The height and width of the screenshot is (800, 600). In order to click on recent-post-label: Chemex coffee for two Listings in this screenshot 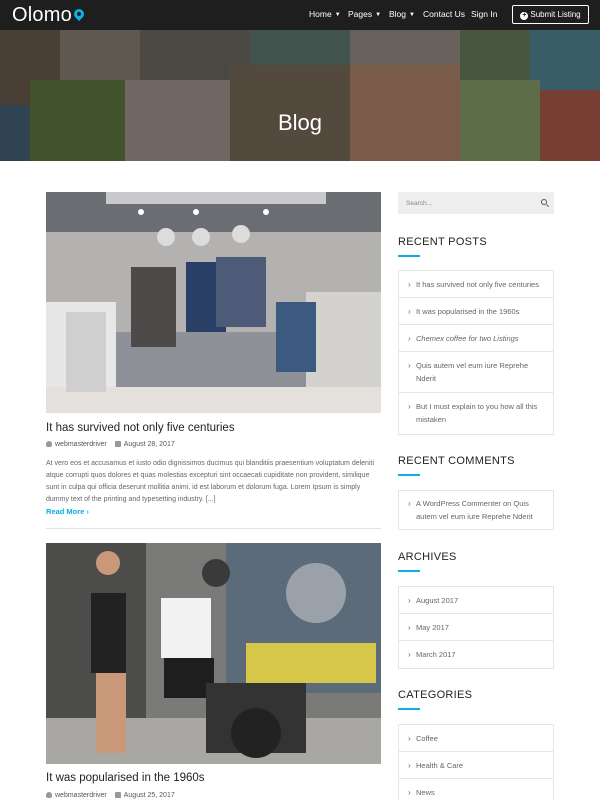, I will do `click(467, 338)`.